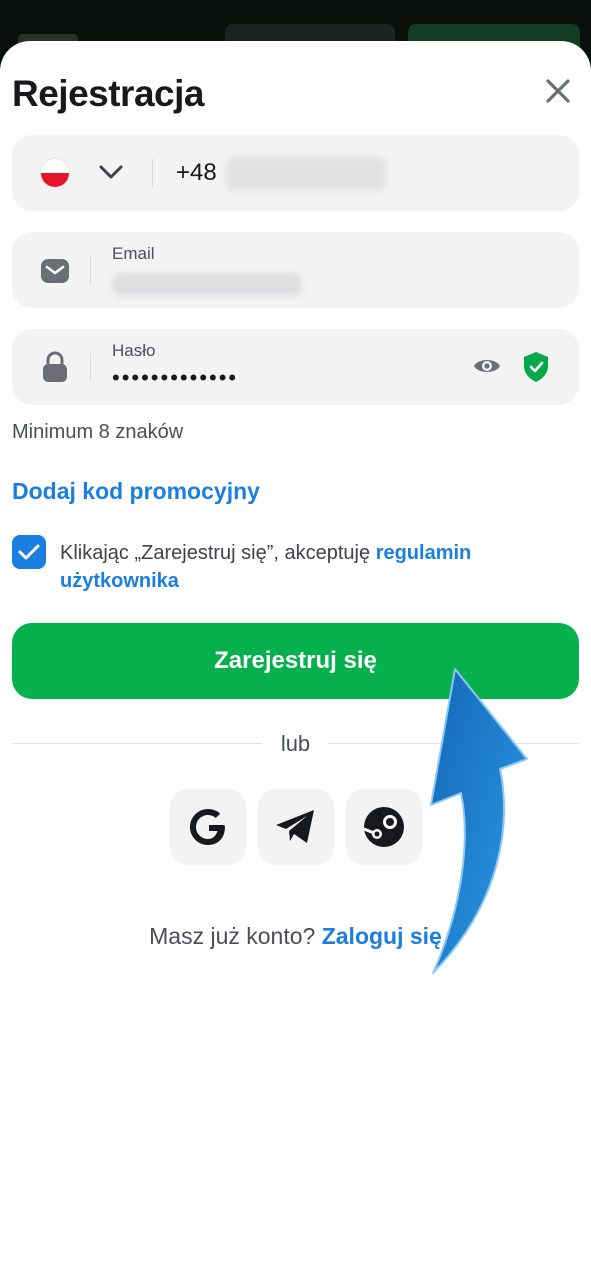  Describe the element at coordinates (133, 253) in the screenshot. I see `email-label: Email` at that location.